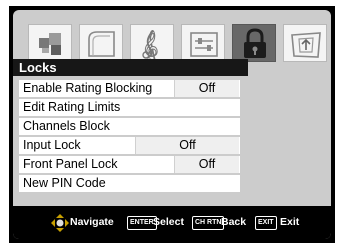 This screenshot has height=249, width=344. What do you see at coordinates (129, 107) in the screenshot?
I see `menu-item-edit-rating-limits: Edit Rating Limits` at bounding box center [129, 107].